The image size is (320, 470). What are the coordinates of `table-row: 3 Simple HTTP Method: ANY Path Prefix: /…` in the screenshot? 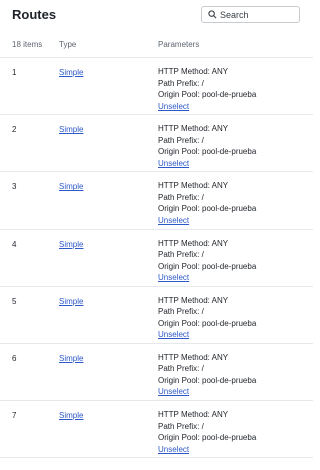 It's located at (156, 201).